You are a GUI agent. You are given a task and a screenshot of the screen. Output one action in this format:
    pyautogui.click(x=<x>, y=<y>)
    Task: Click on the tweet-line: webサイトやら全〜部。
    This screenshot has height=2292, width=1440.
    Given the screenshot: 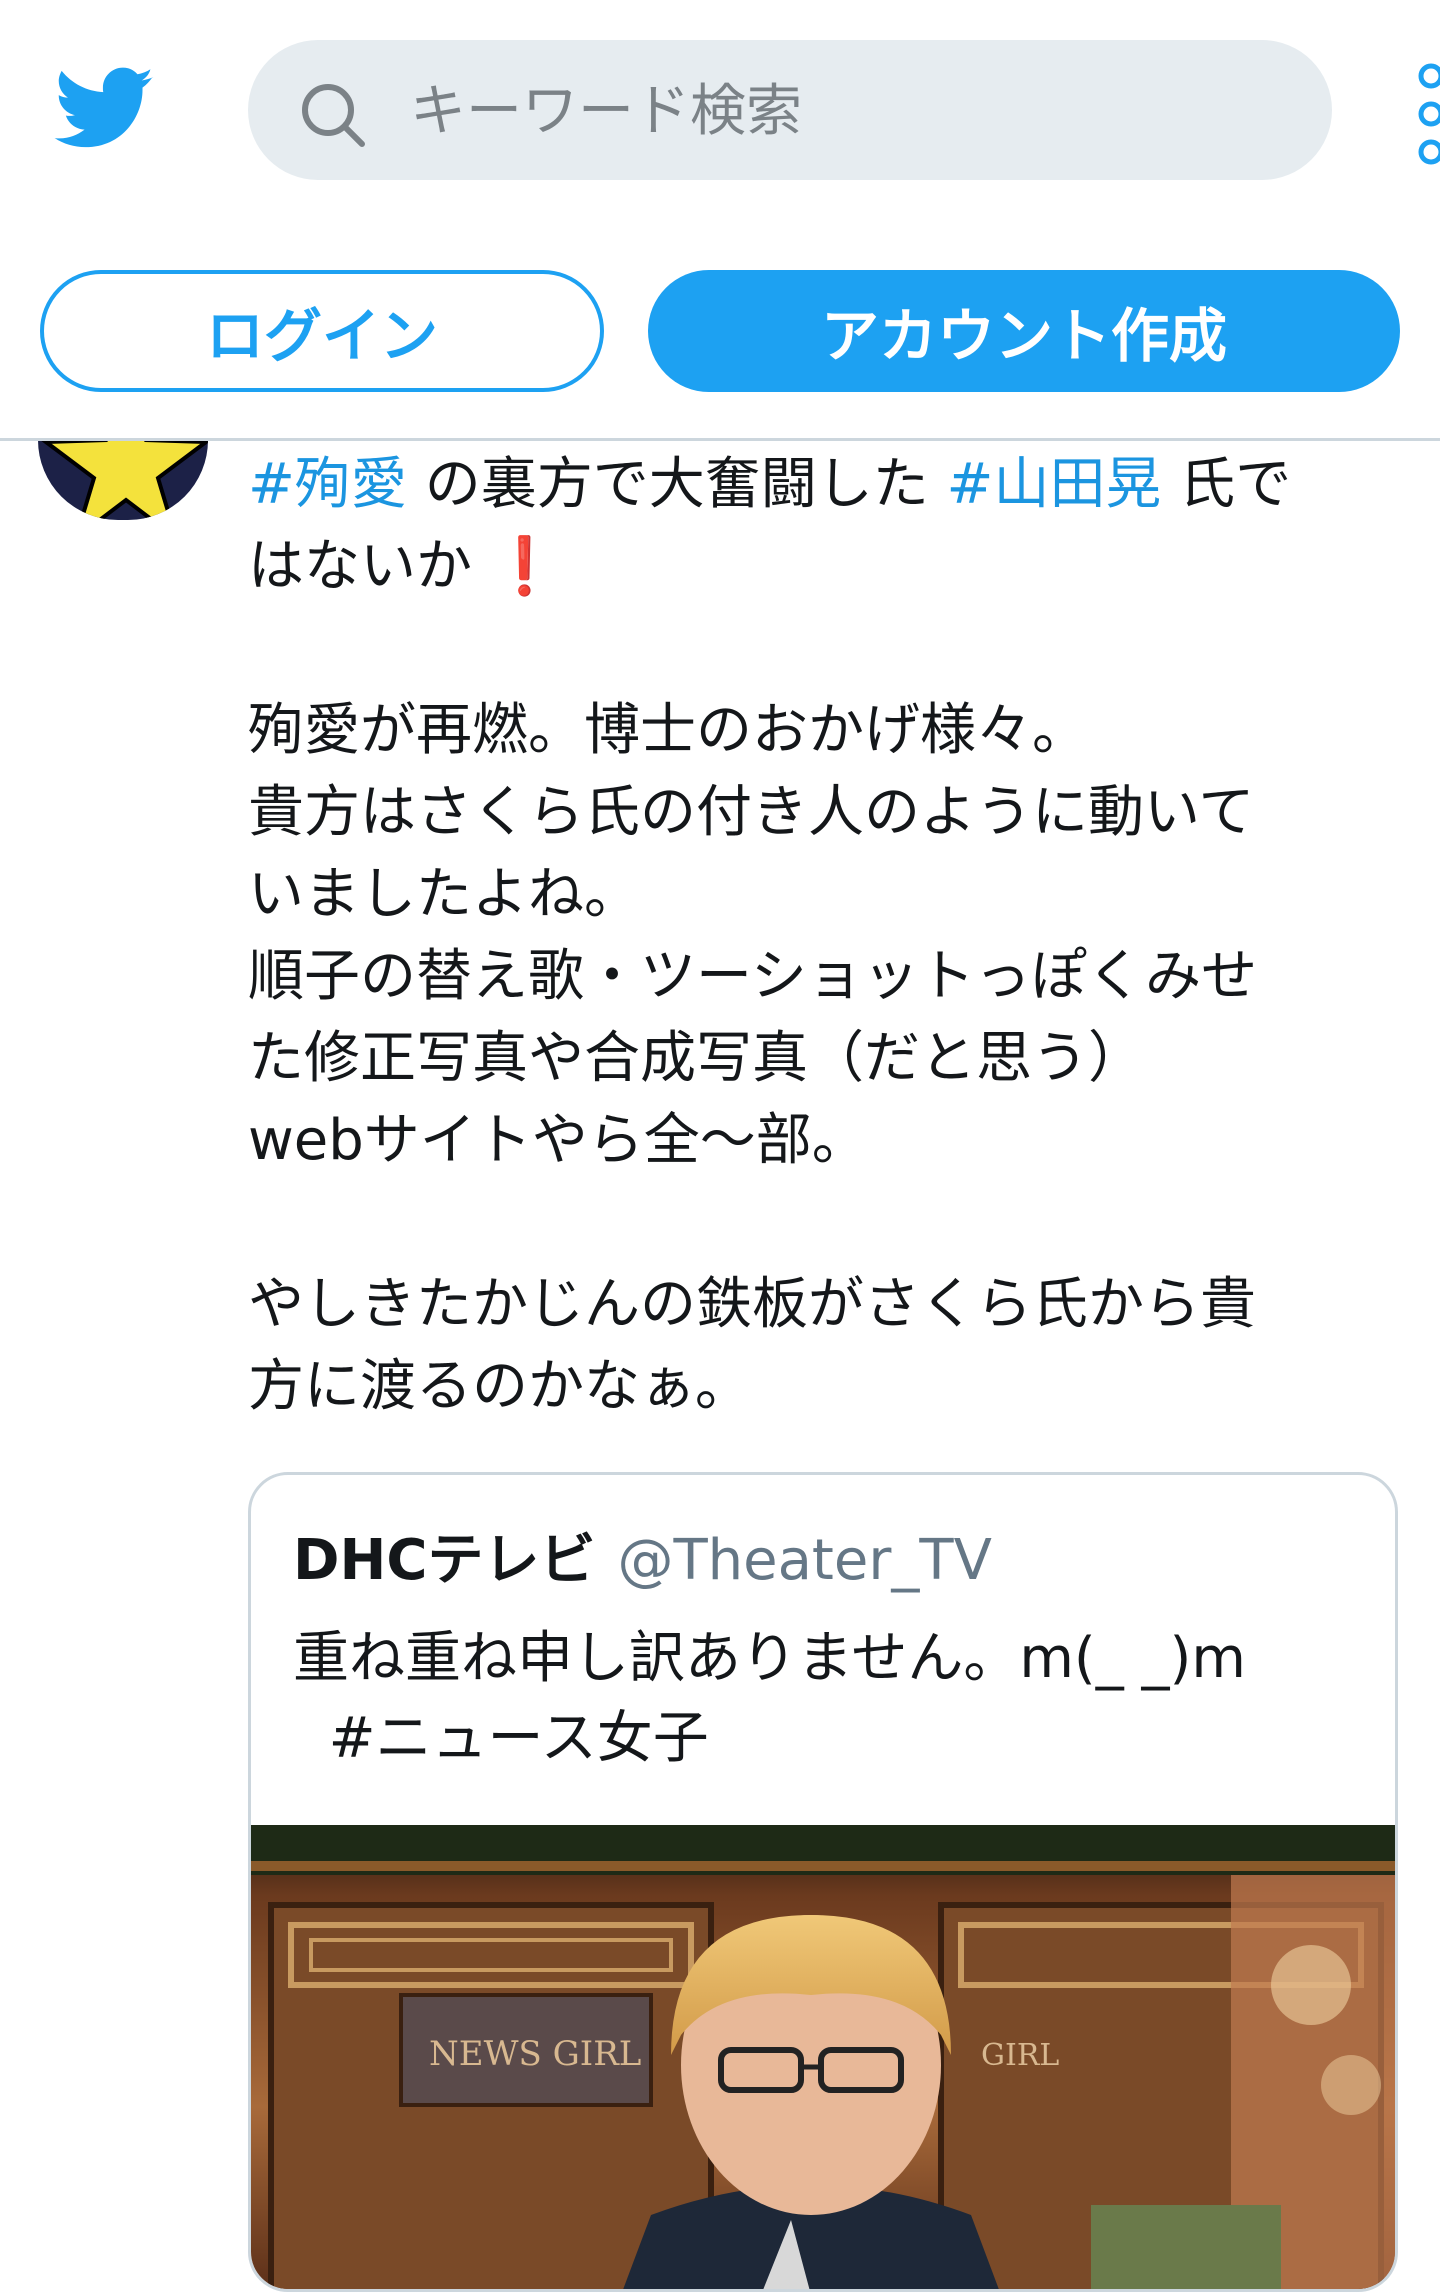 What is the action you would take?
    pyautogui.click(x=558, y=1140)
    